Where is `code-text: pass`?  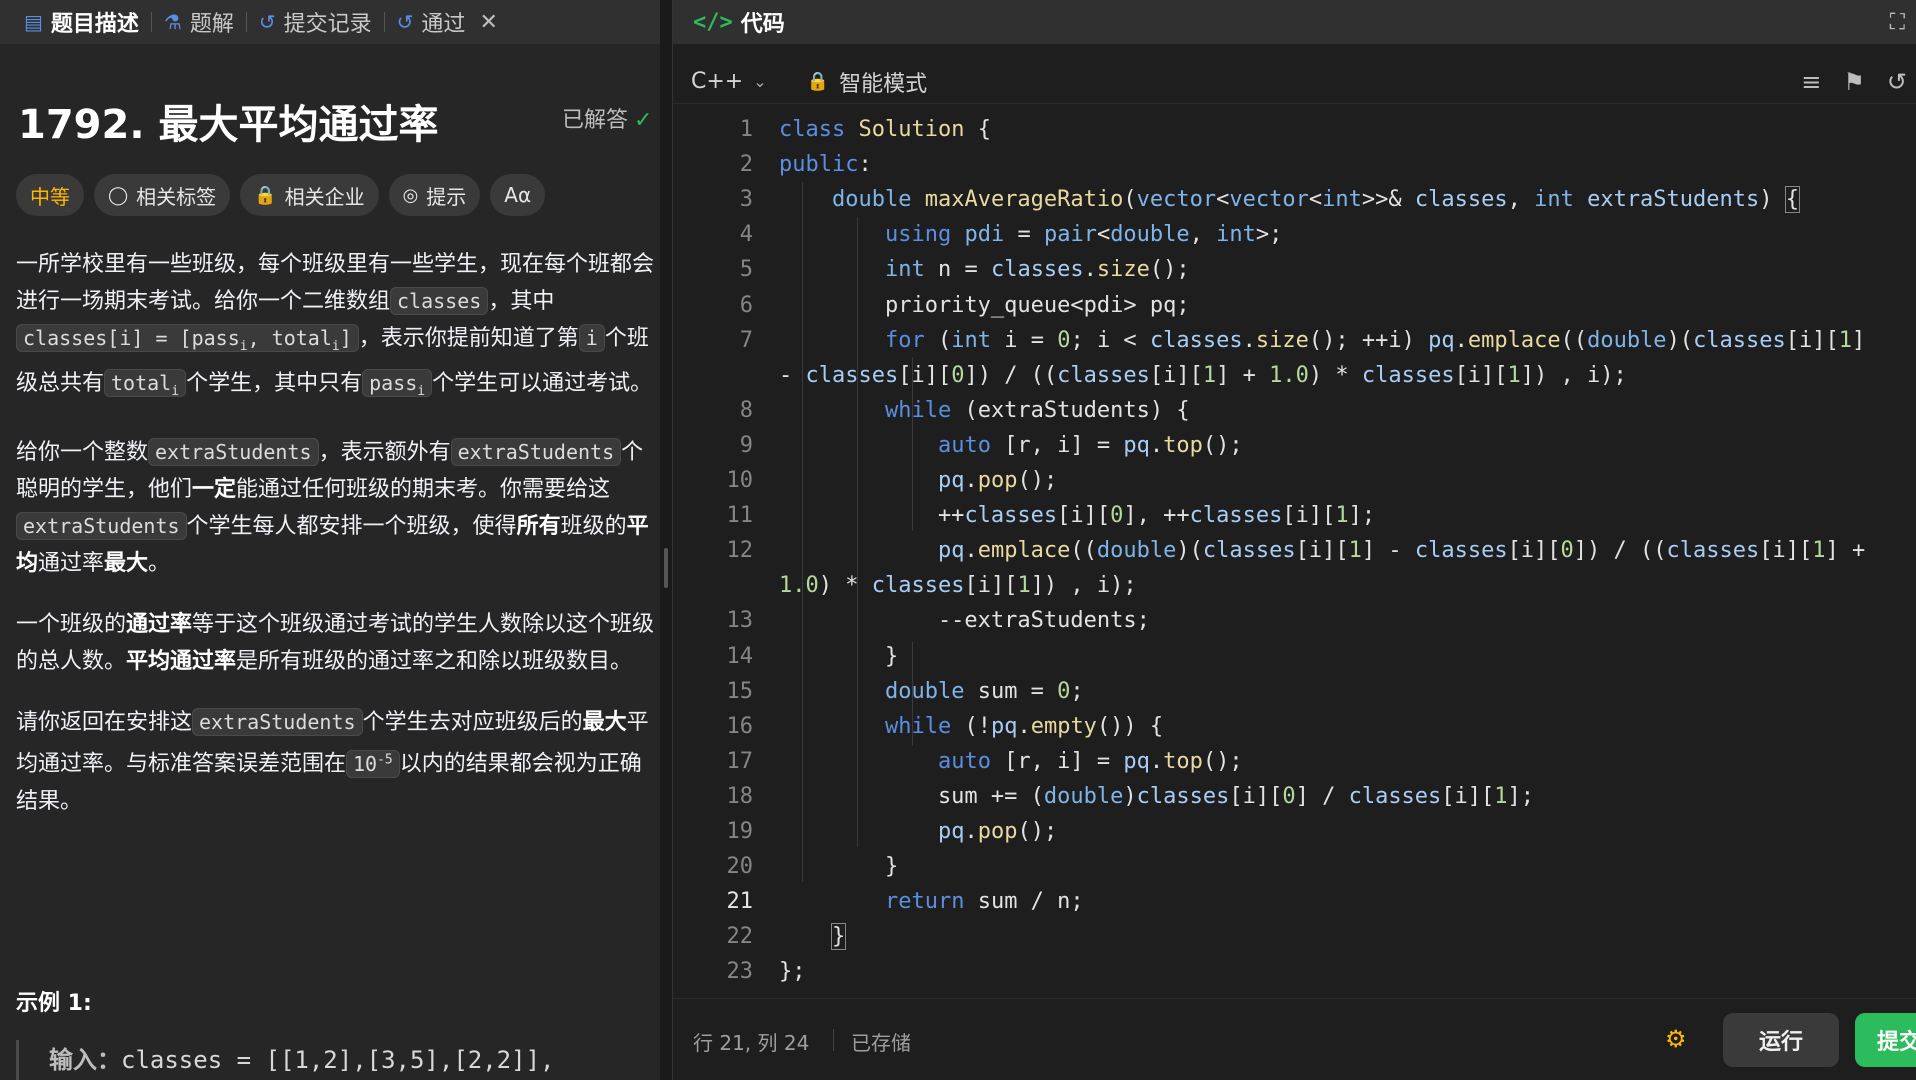
code-text: pass is located at coordinates (393, 383).